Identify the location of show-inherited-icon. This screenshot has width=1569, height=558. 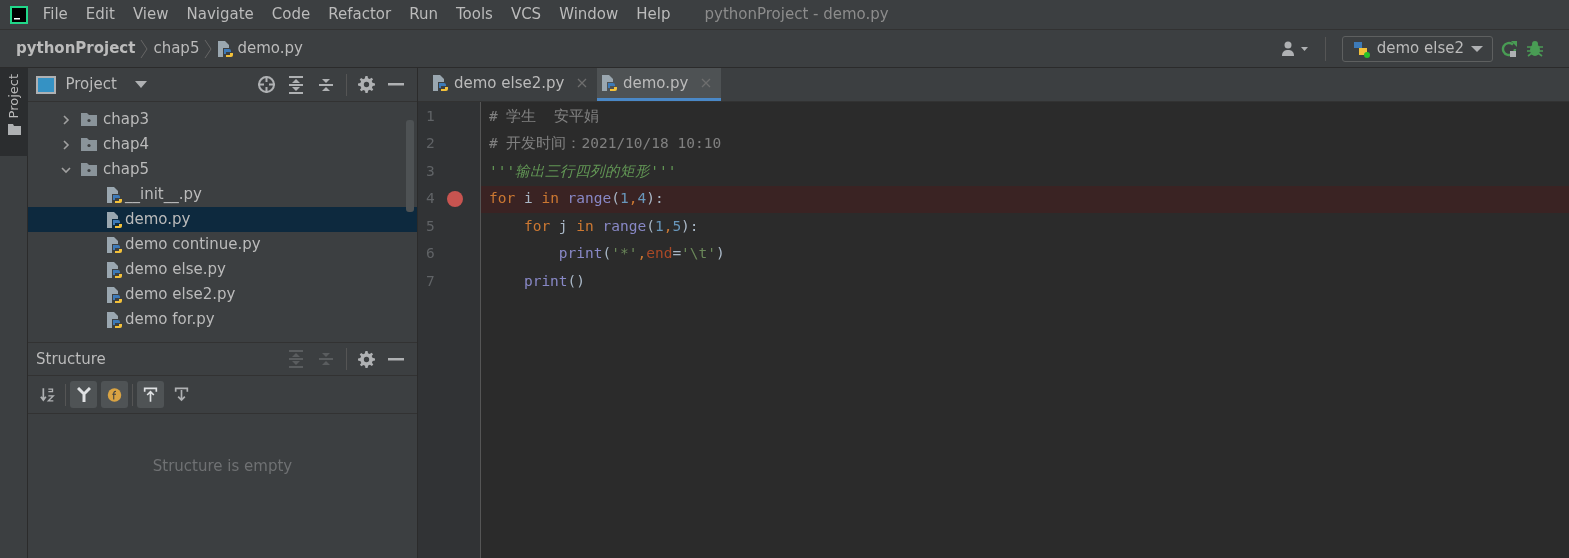
(83, 394).